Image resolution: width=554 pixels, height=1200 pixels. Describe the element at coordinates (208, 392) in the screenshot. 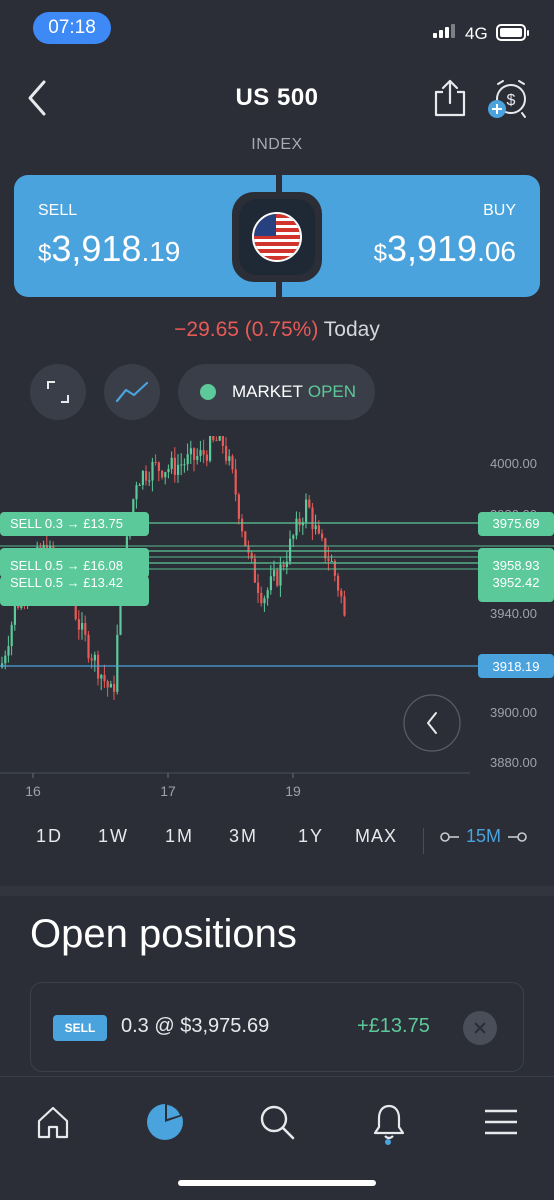

I see `market-status-dot` at that location.